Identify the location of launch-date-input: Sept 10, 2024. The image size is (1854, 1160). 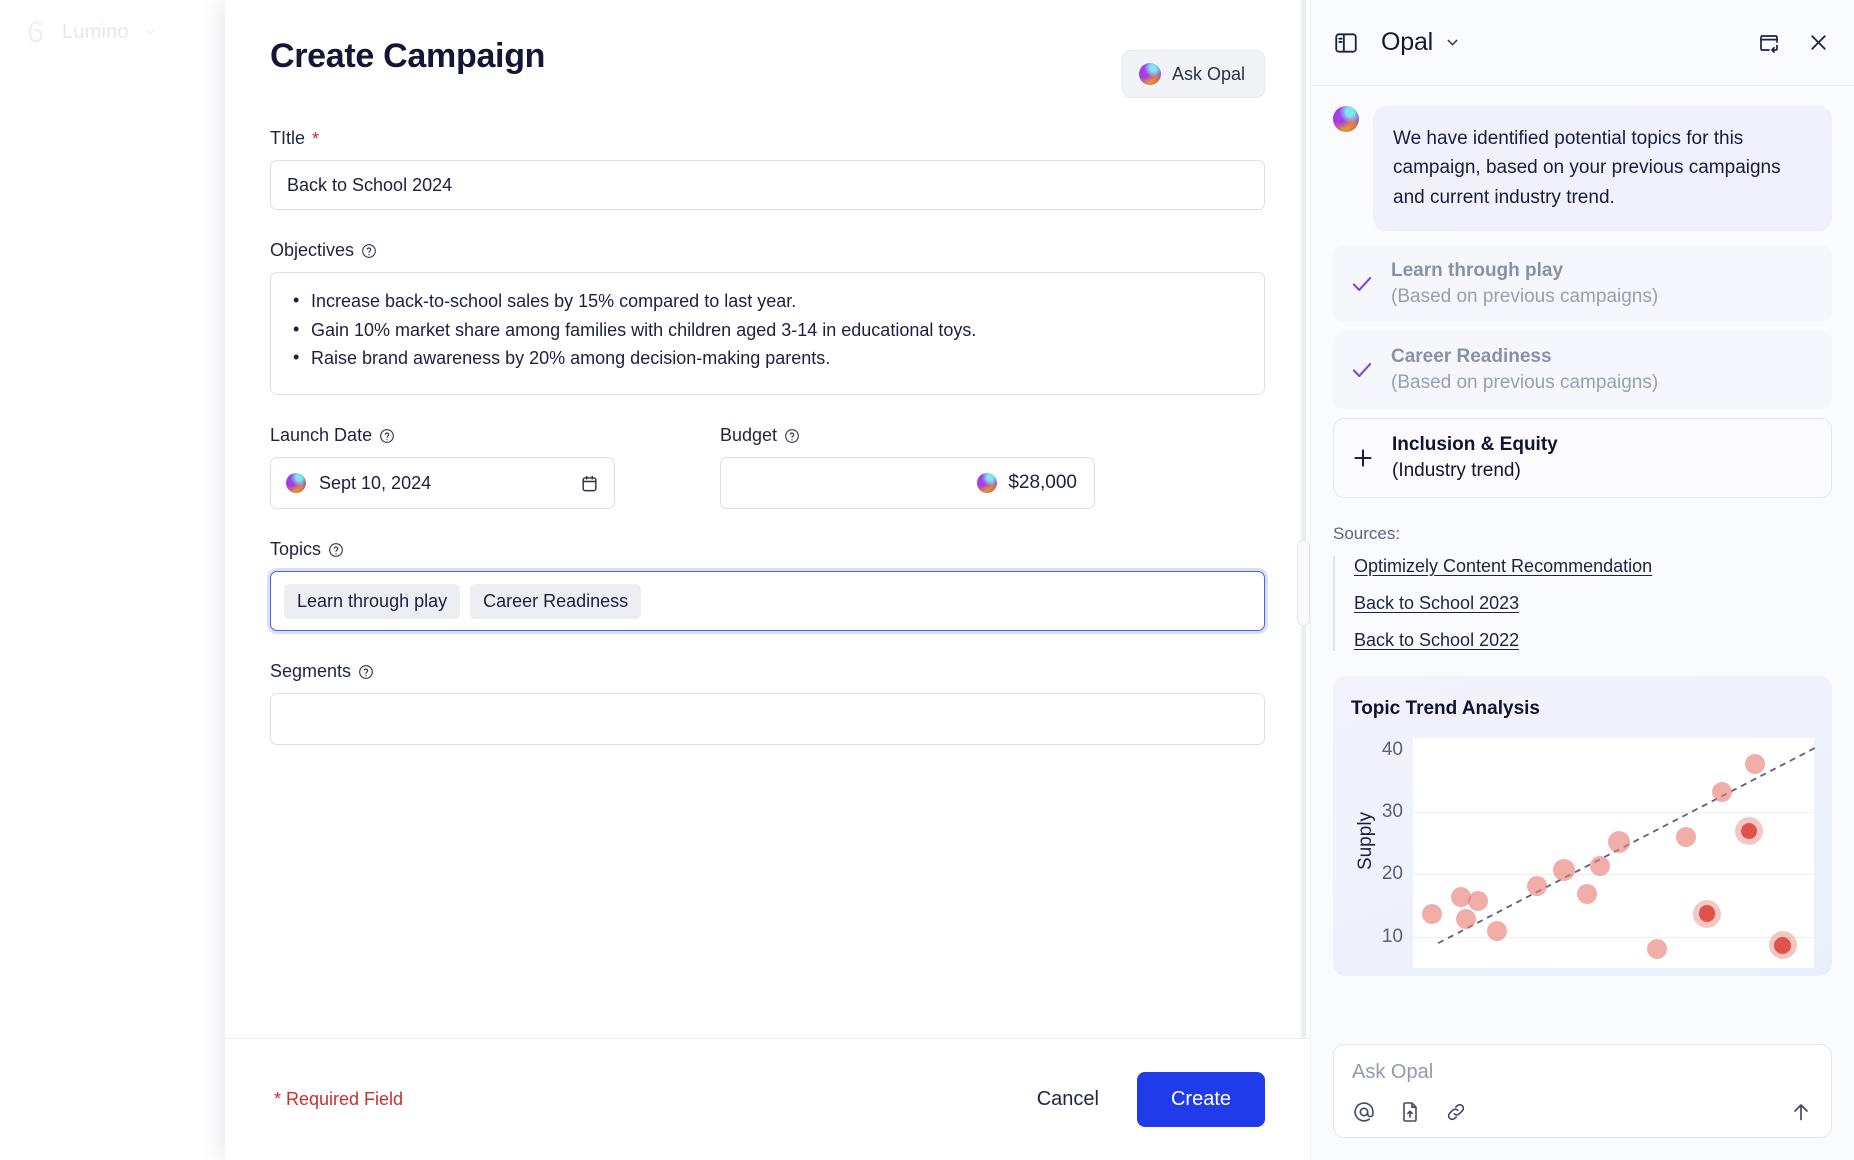
(442, 483).